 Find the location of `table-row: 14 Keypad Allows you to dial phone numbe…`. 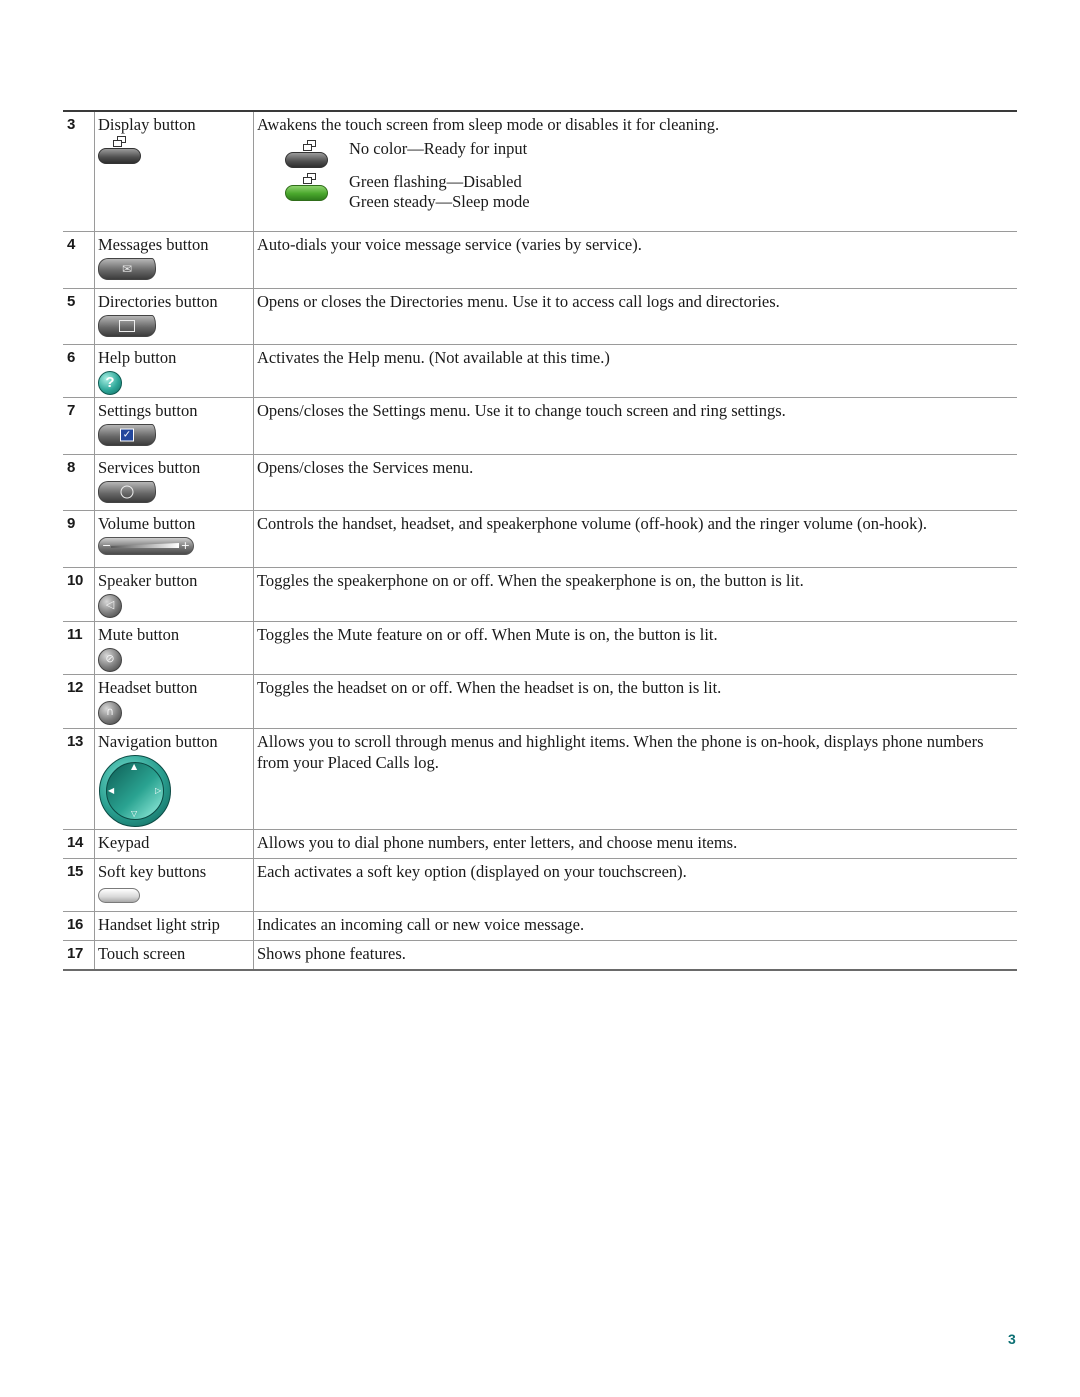

table-row: 14 Keypad Allows you to dial phone numbe… is located at coordinates (540, 844).